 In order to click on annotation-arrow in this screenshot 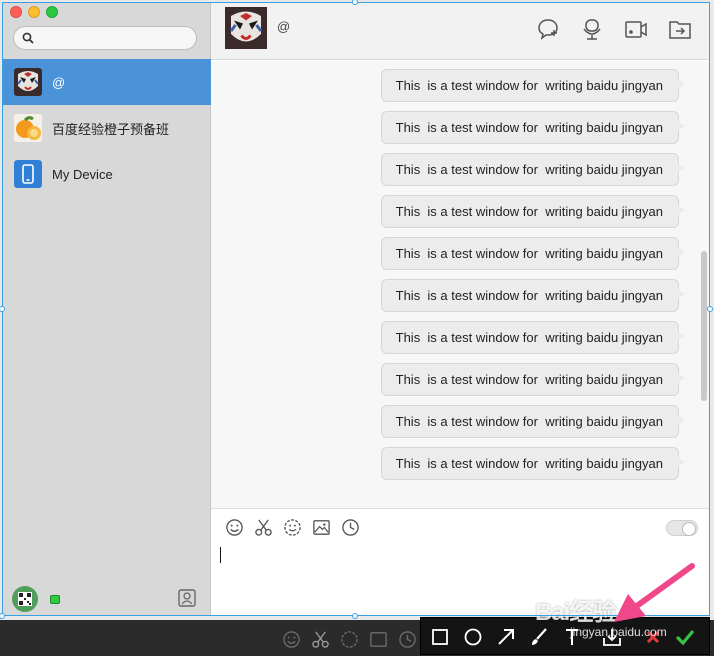, I will do `click(654, 592)`.